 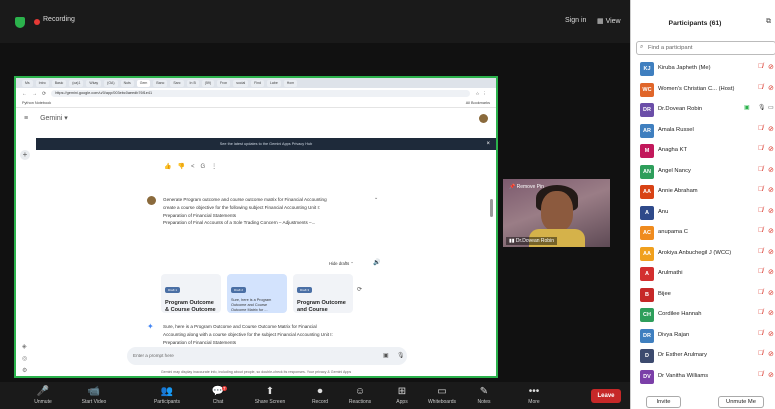 What do you see at coordinates (359, 289) in the screenshot?
I see `regenerate-drafts-icon: ⟳` at bounding box center [359, 289].